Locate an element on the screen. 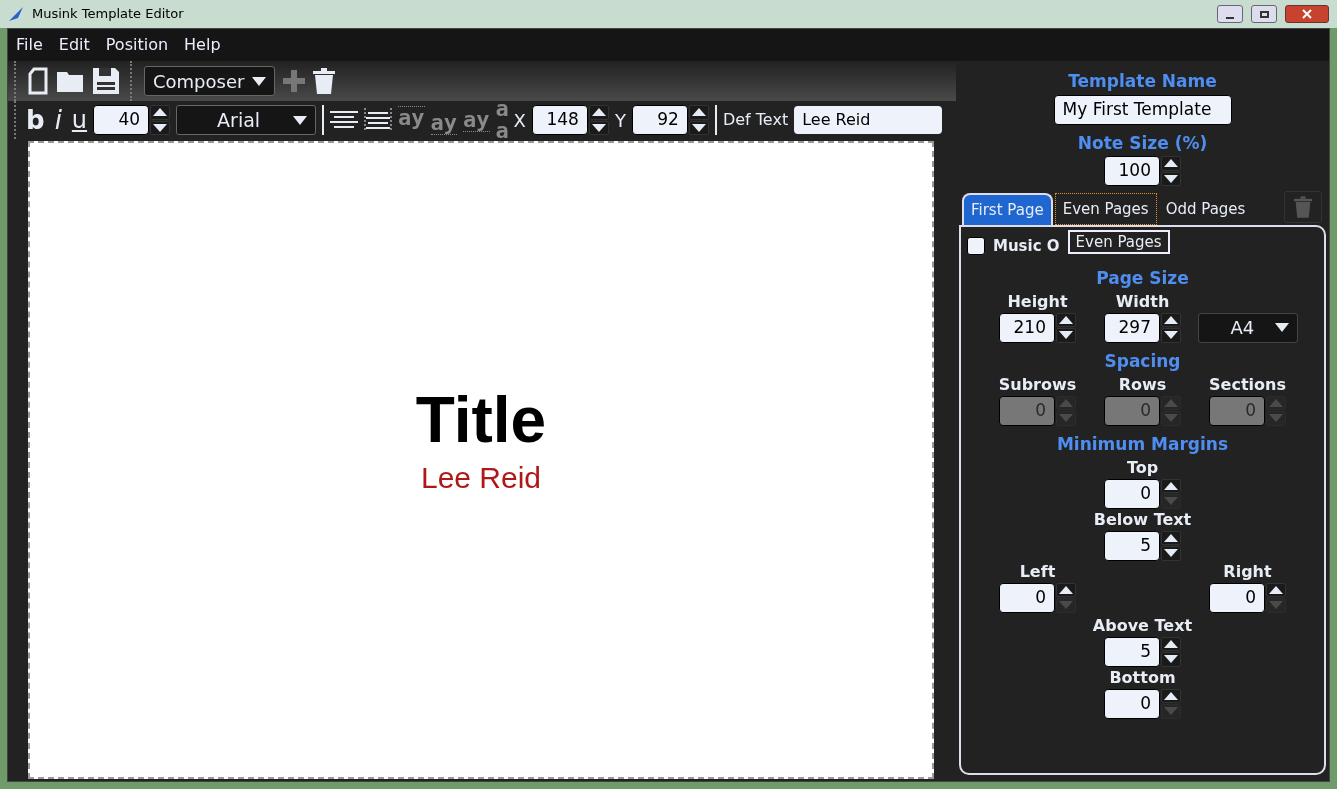 The height and width of the screenshot is (789, 1337). field-label: Sections is located at coordinates (1247, 384).